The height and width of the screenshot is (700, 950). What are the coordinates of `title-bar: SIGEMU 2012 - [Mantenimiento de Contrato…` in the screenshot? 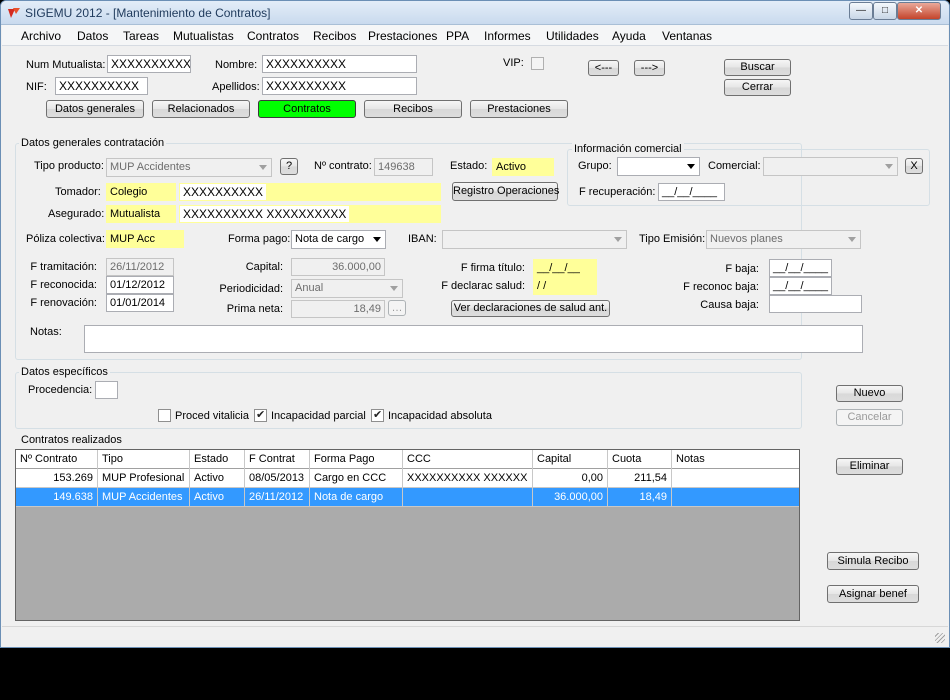 It's located at (475, 13).